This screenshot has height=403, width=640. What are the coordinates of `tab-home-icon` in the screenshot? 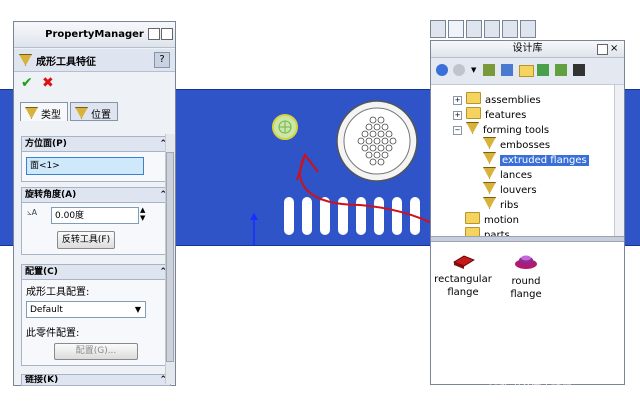 It's located at (438, 29).